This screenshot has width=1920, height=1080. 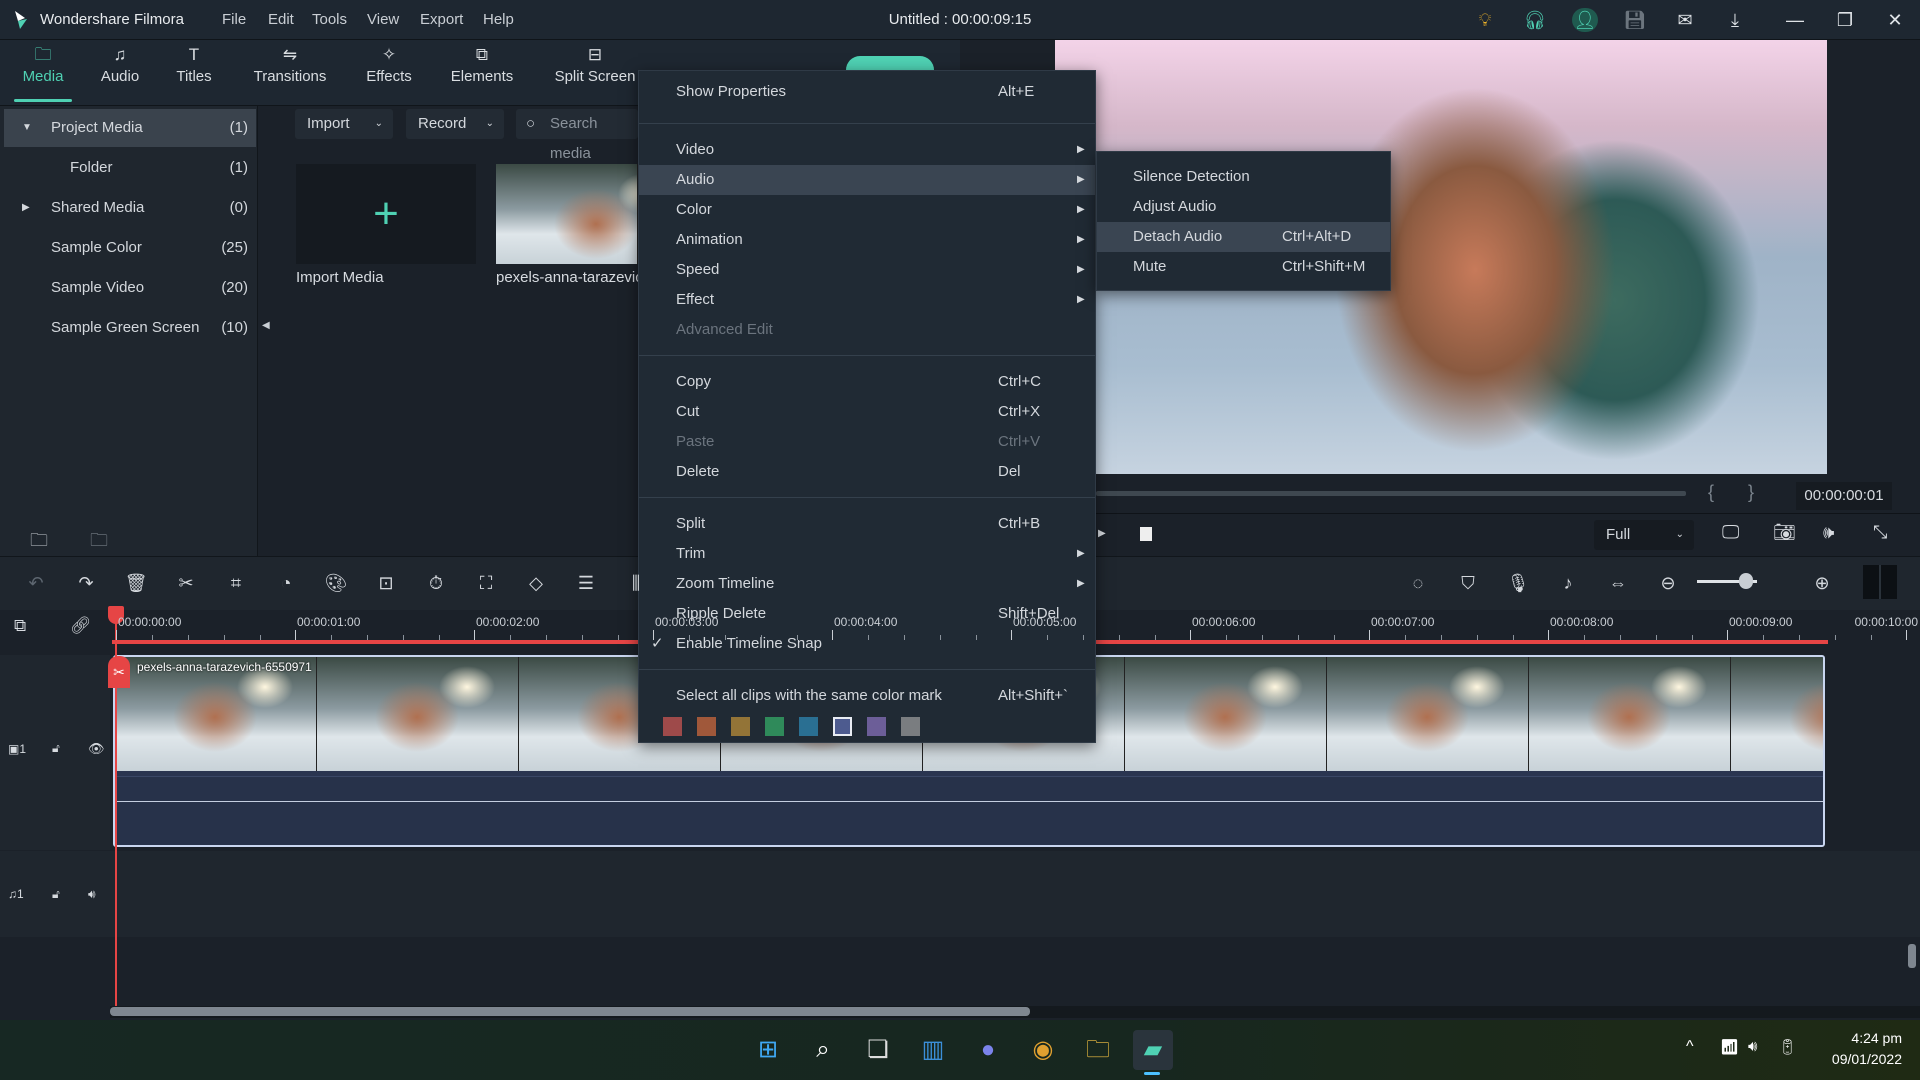 What do you see at coordinates (27, 128) in the screenshot?
I see `expand-arrow-icon: ▼` at bounding box center [27, 128].